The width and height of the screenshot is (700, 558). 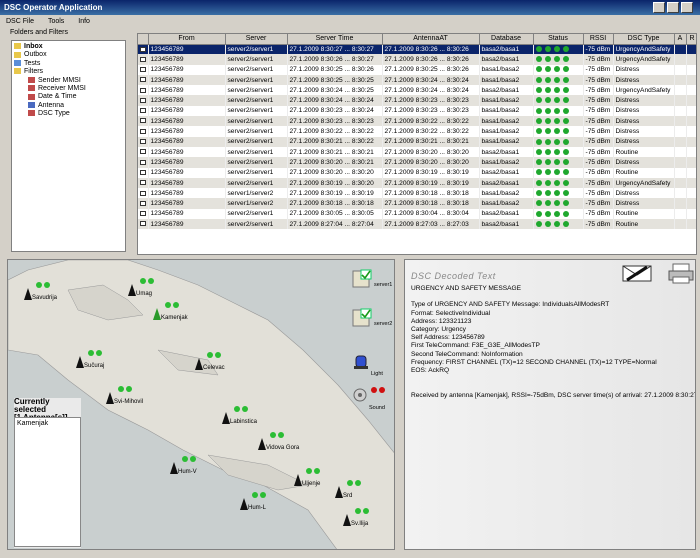 I want to click on antenna-savudrija: Savudrija, so click(x=42, y=296).